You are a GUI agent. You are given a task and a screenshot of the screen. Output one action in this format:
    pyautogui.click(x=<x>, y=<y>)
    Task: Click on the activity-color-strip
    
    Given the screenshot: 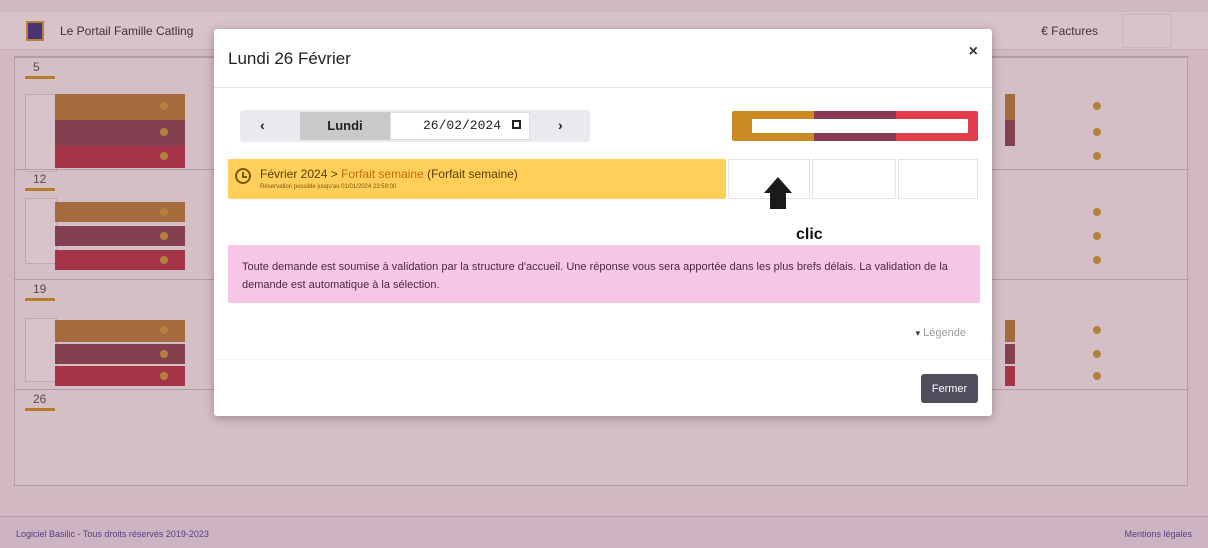 What is the action you would take?
    pyautogui.click(x=855, y=126)
    